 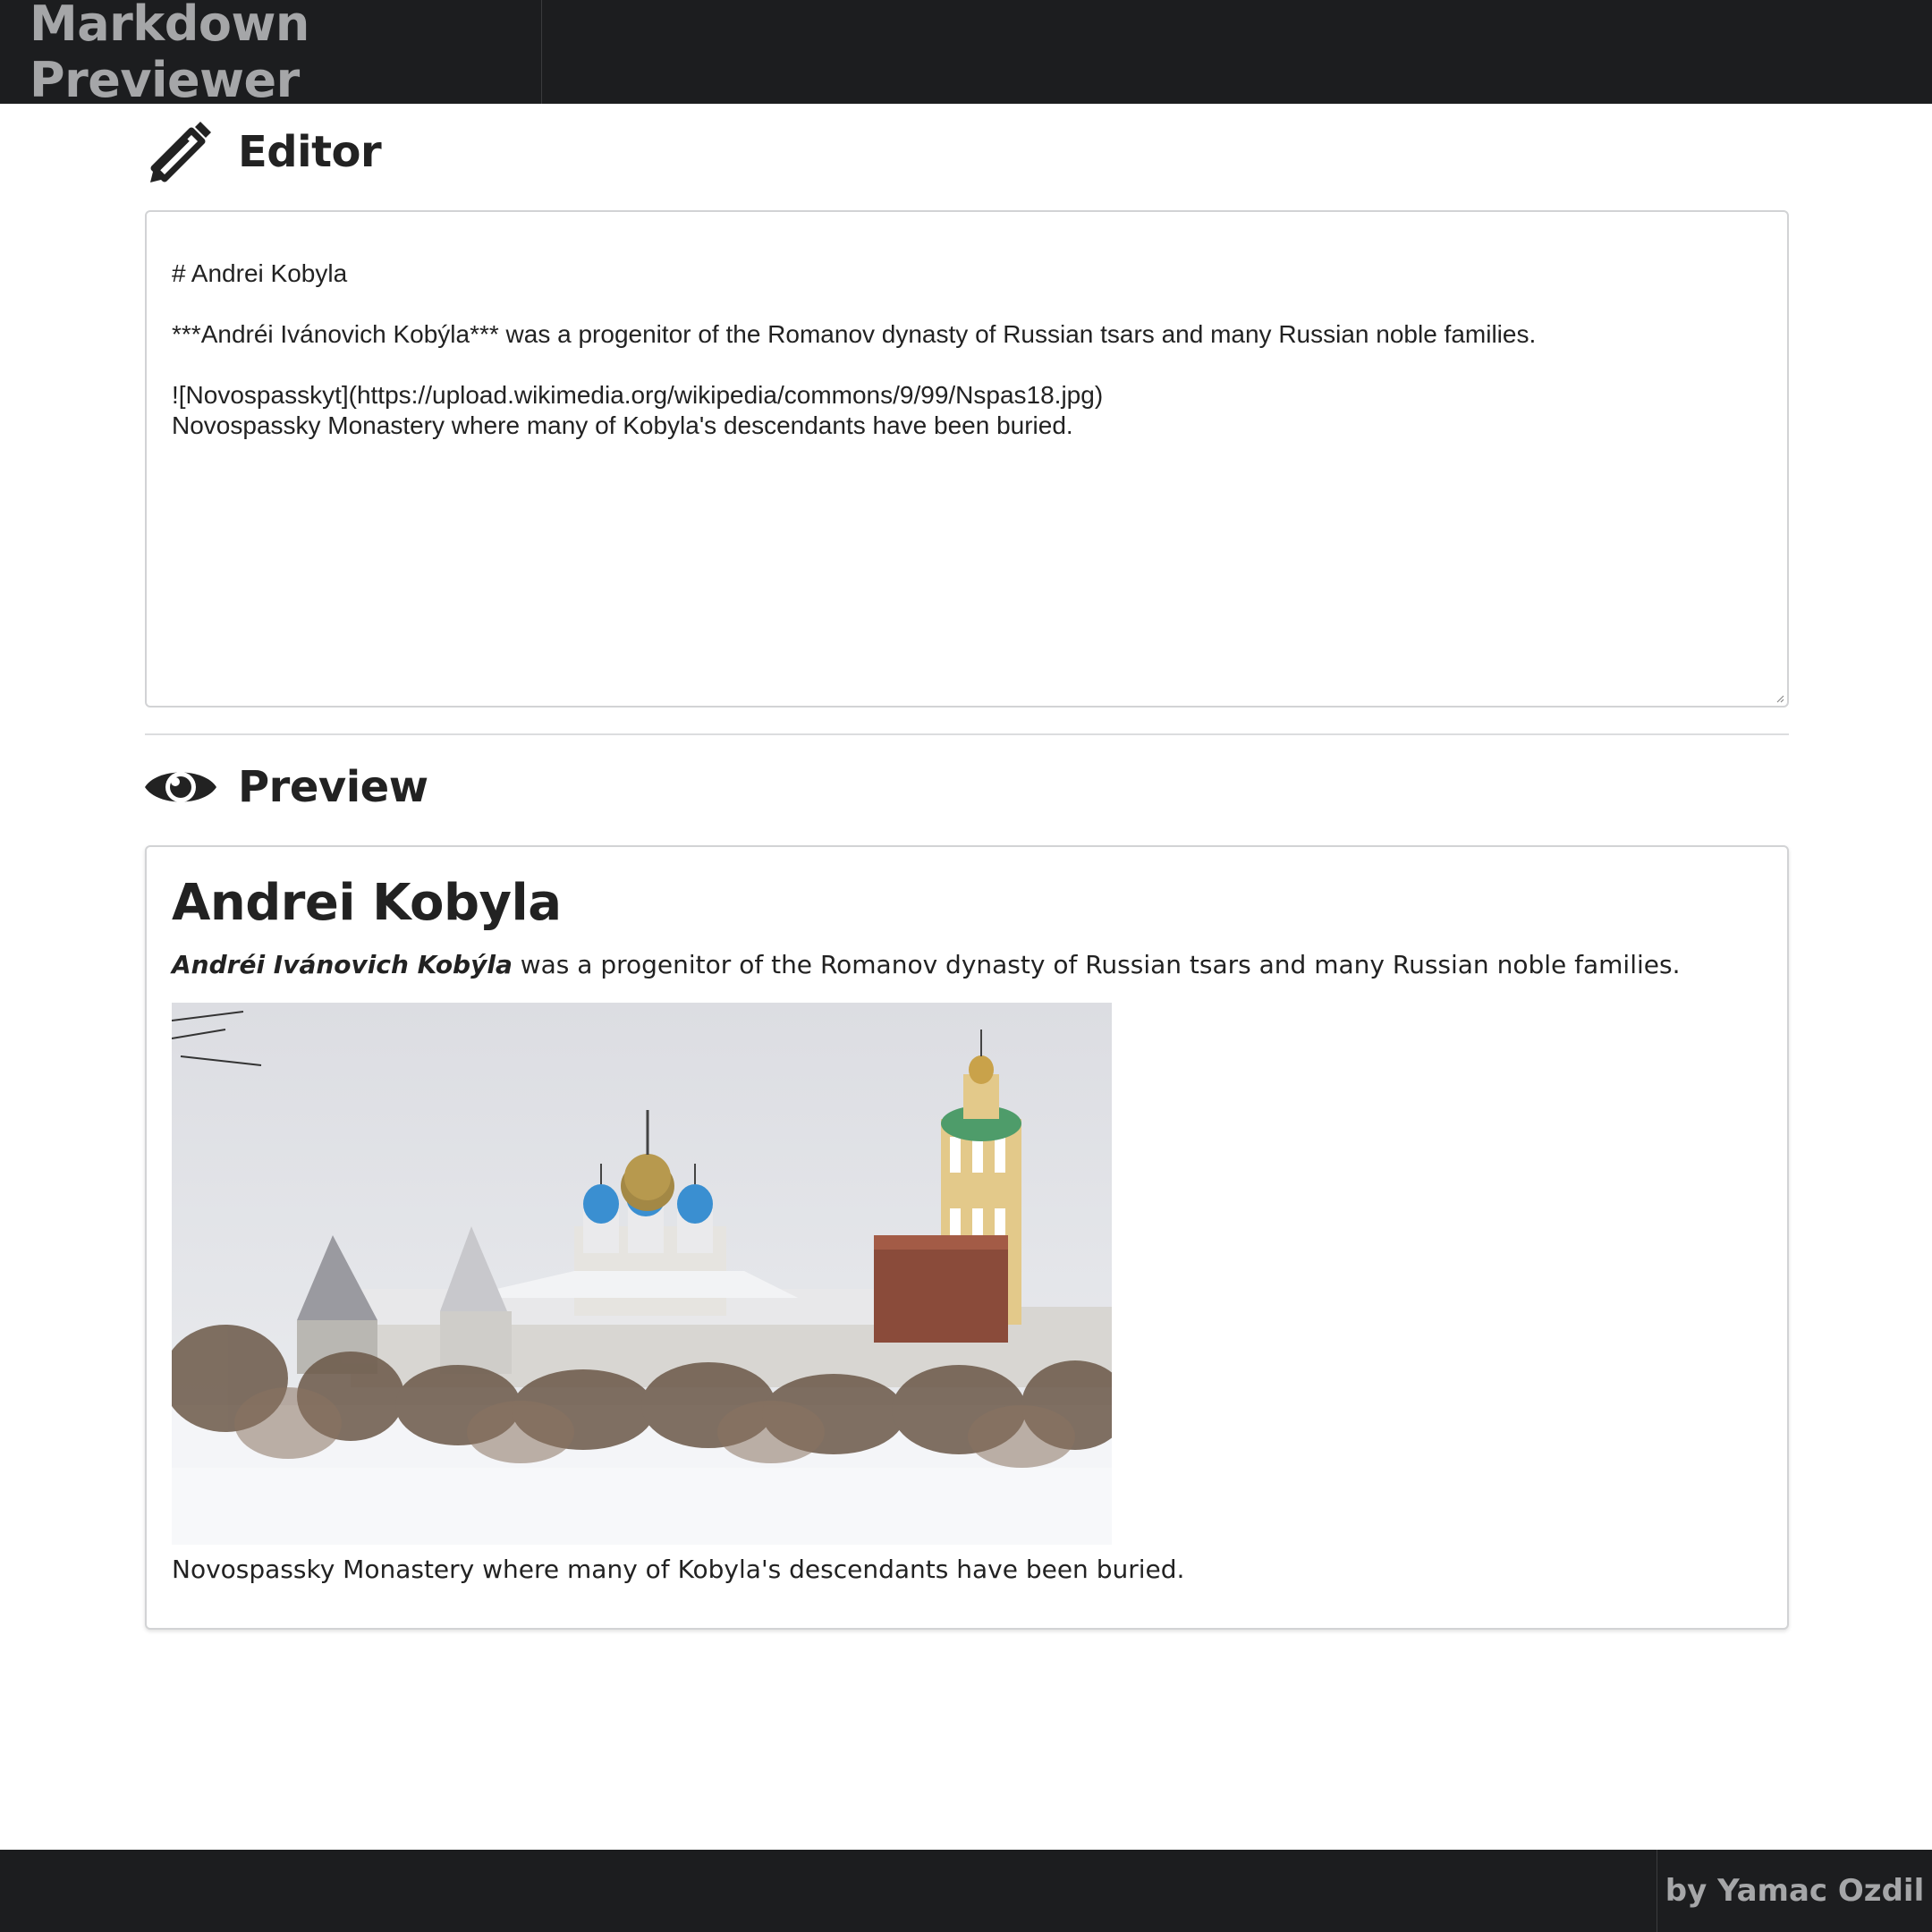 What do you see at coordinates (180, 787) in the screenshot?
I see `eye-icon` at bounding box center [180, 787].